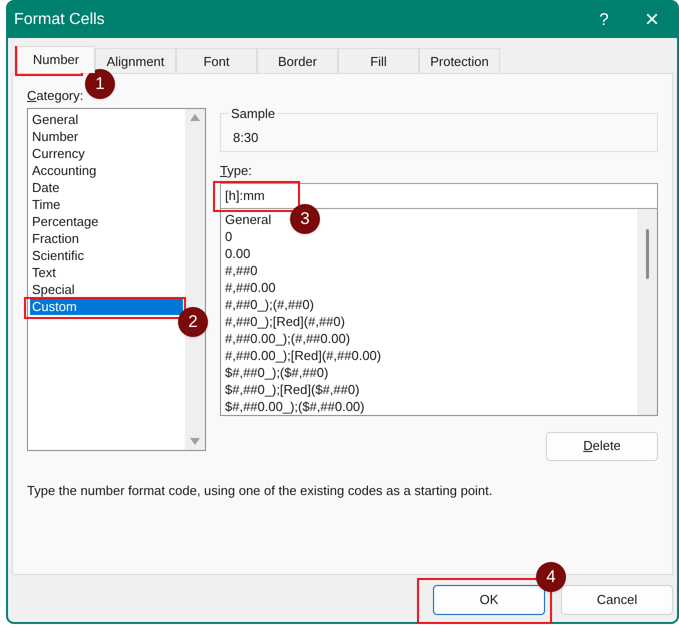 Image resolution: width=679 pixels, height=628 pixels. What do you see at coordinates (106, 153) in the screenshot?
I see `category-item: Currency` at bounding box center [106, 153].